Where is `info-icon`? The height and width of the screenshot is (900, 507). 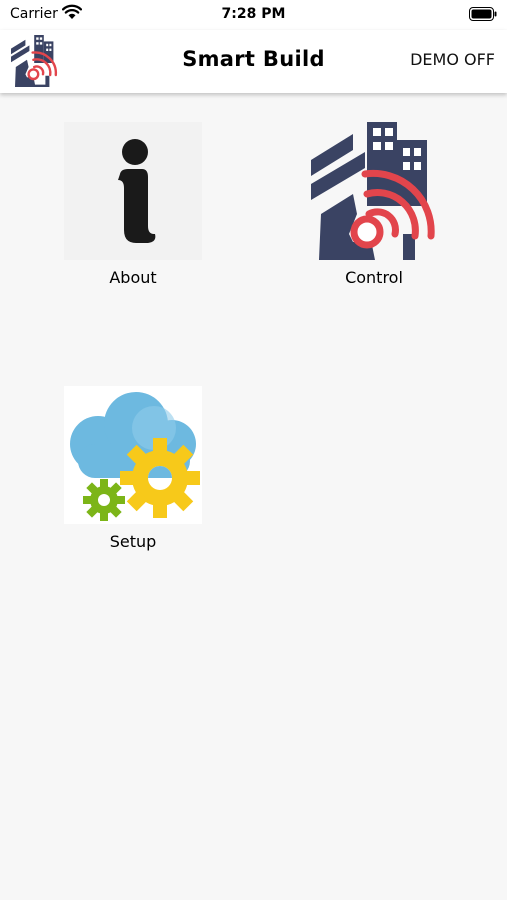
info-icon is located at coordinates (133, 191).